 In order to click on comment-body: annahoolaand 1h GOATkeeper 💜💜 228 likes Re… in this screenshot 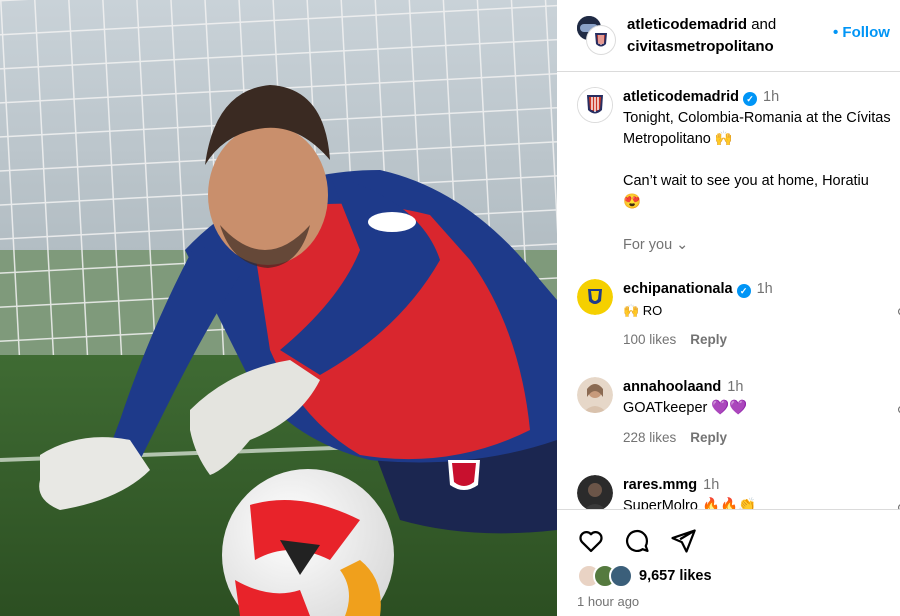, I will do `click(761, 412)`.